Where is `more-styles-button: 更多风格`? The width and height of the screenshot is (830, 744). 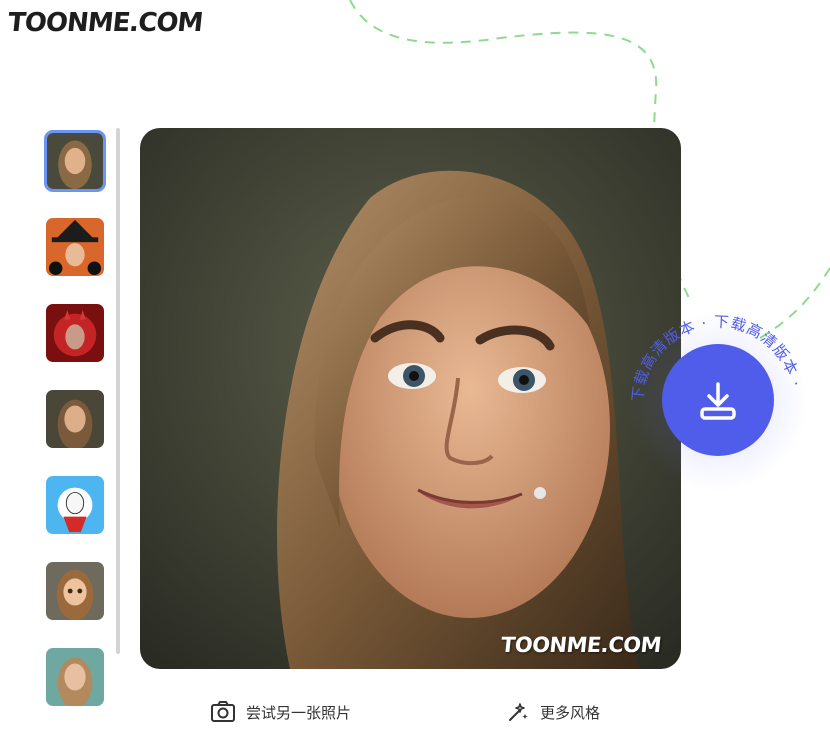
more-styles-button: 更多风格 is located at coordinates (553, 712).